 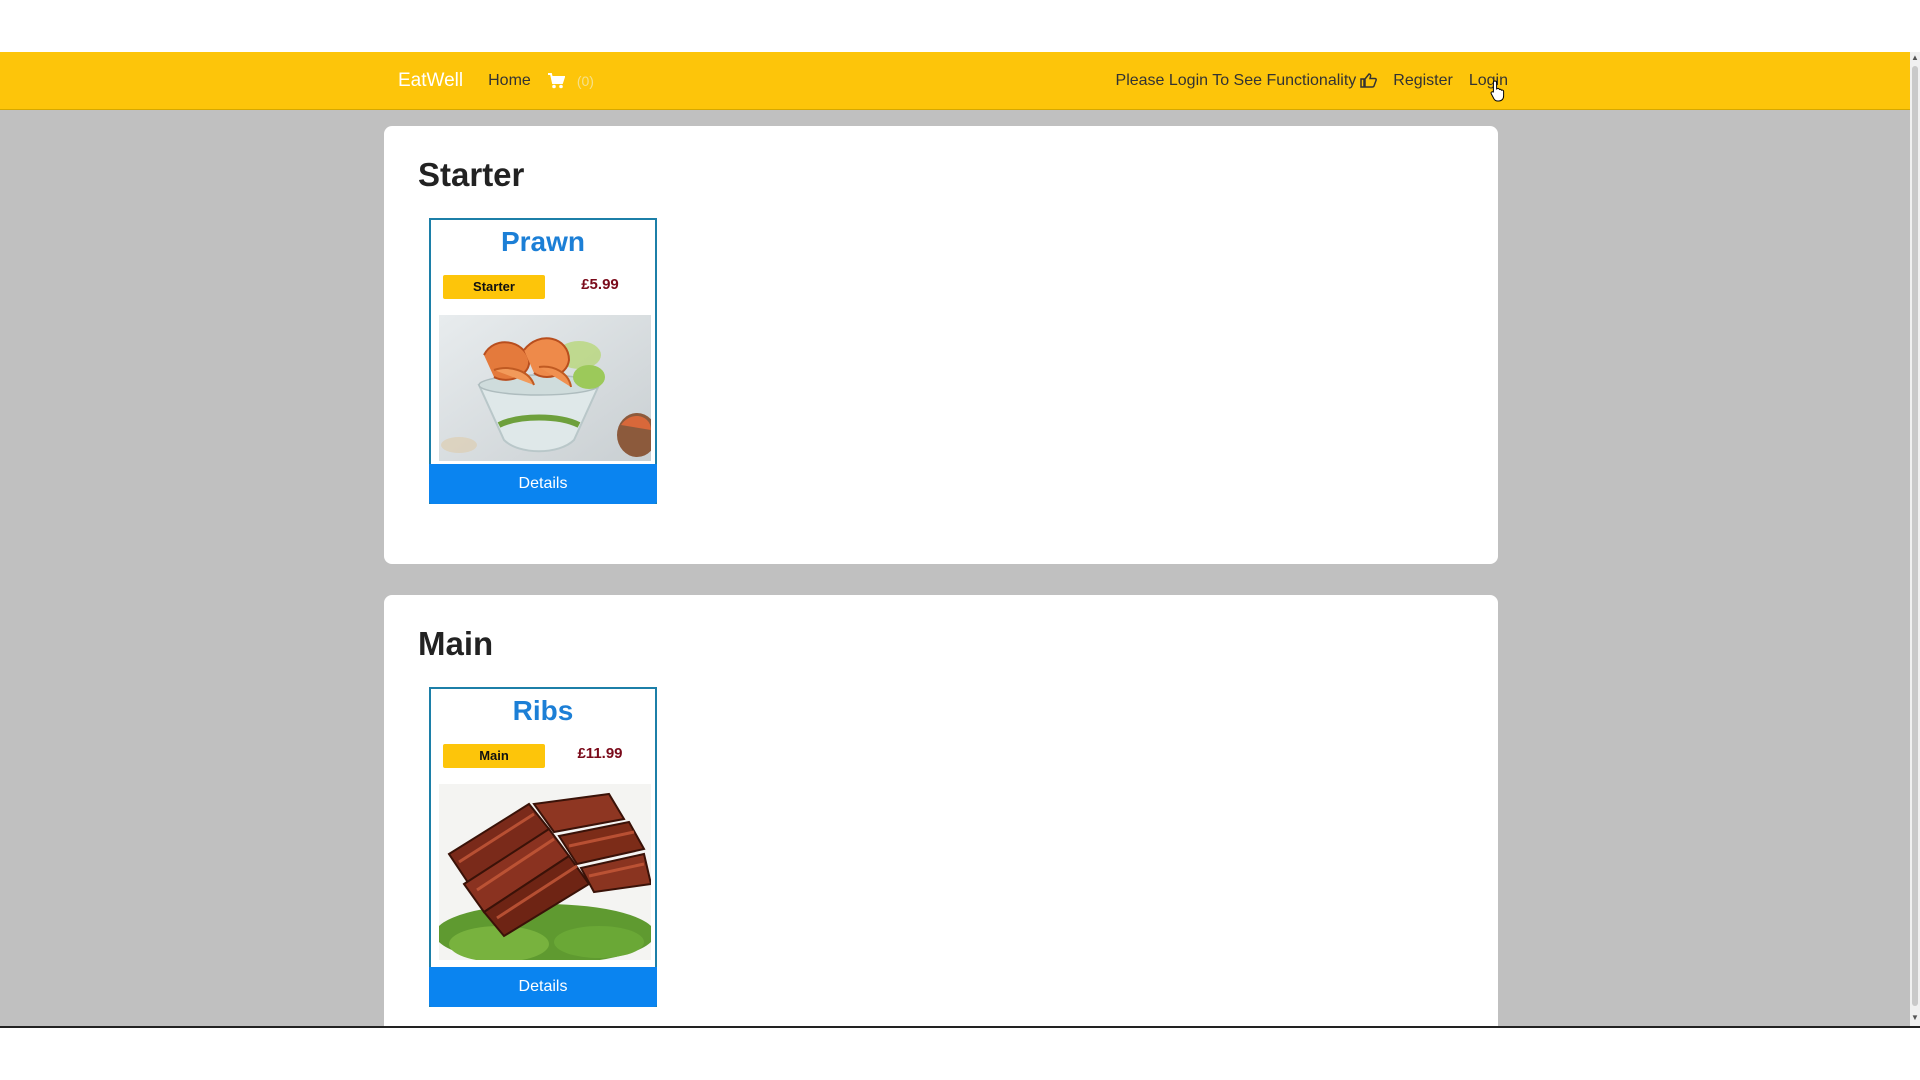 What do you see at coordinates (600, 753) in the screenshot?
I see `item-price: £11.99` at bounding box center [600, 753].